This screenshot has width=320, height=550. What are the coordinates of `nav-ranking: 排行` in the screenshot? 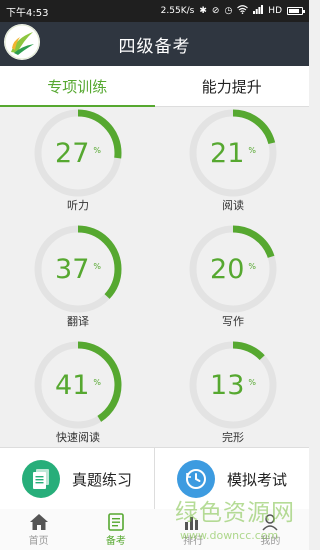 It's located at (193, 529).